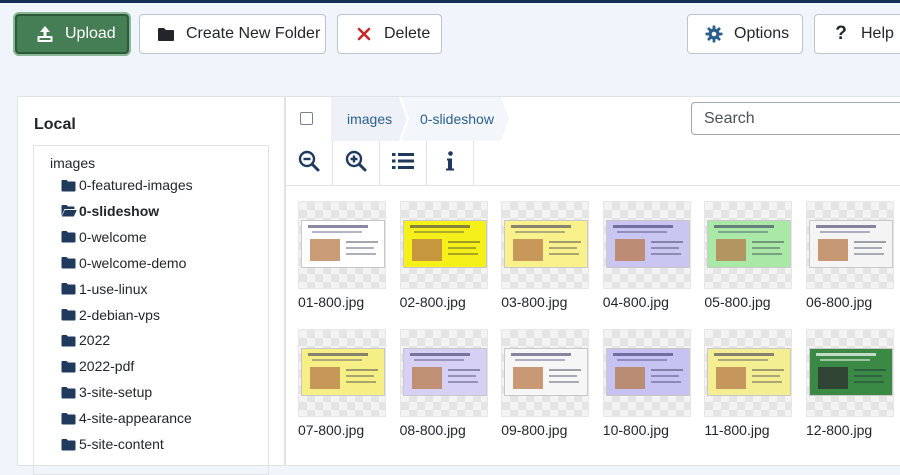 Image resolution: width=900 pixels, height=475 pixels. I want to click on breadcrumb: images 0-slideshow, so click(441, 119).